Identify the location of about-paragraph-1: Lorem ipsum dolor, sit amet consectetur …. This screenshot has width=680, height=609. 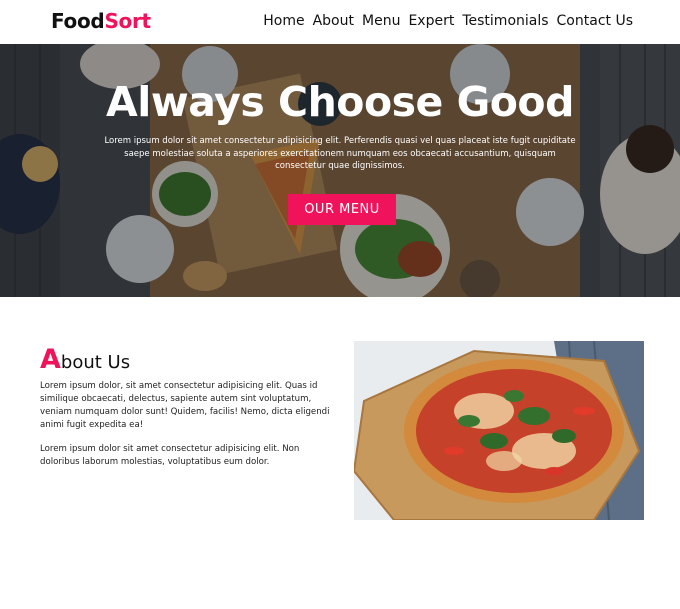
(185, 405).